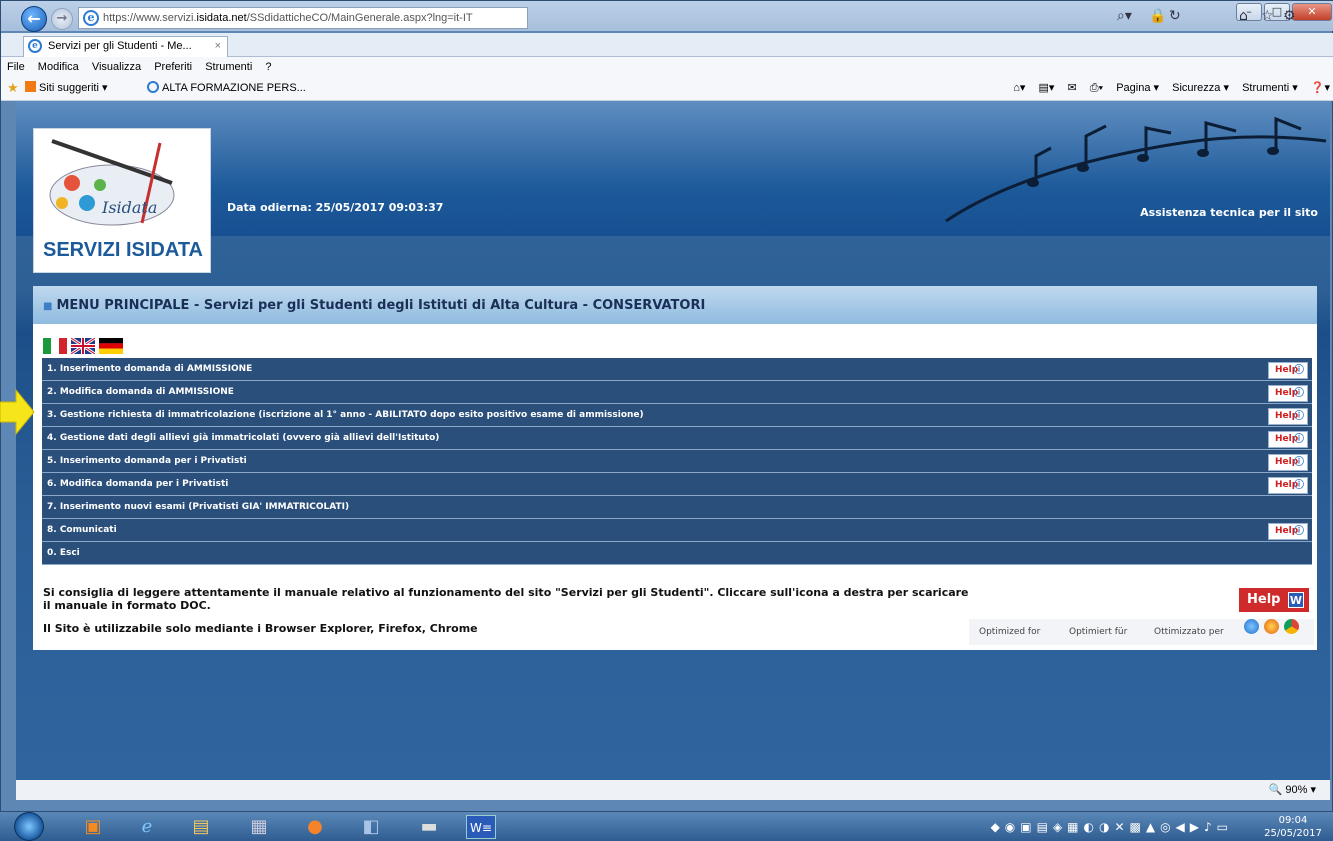 This screenshot has width=1333, height=841. I want to click on help-cmd-icon: ❓▾, so click(1320, 88).